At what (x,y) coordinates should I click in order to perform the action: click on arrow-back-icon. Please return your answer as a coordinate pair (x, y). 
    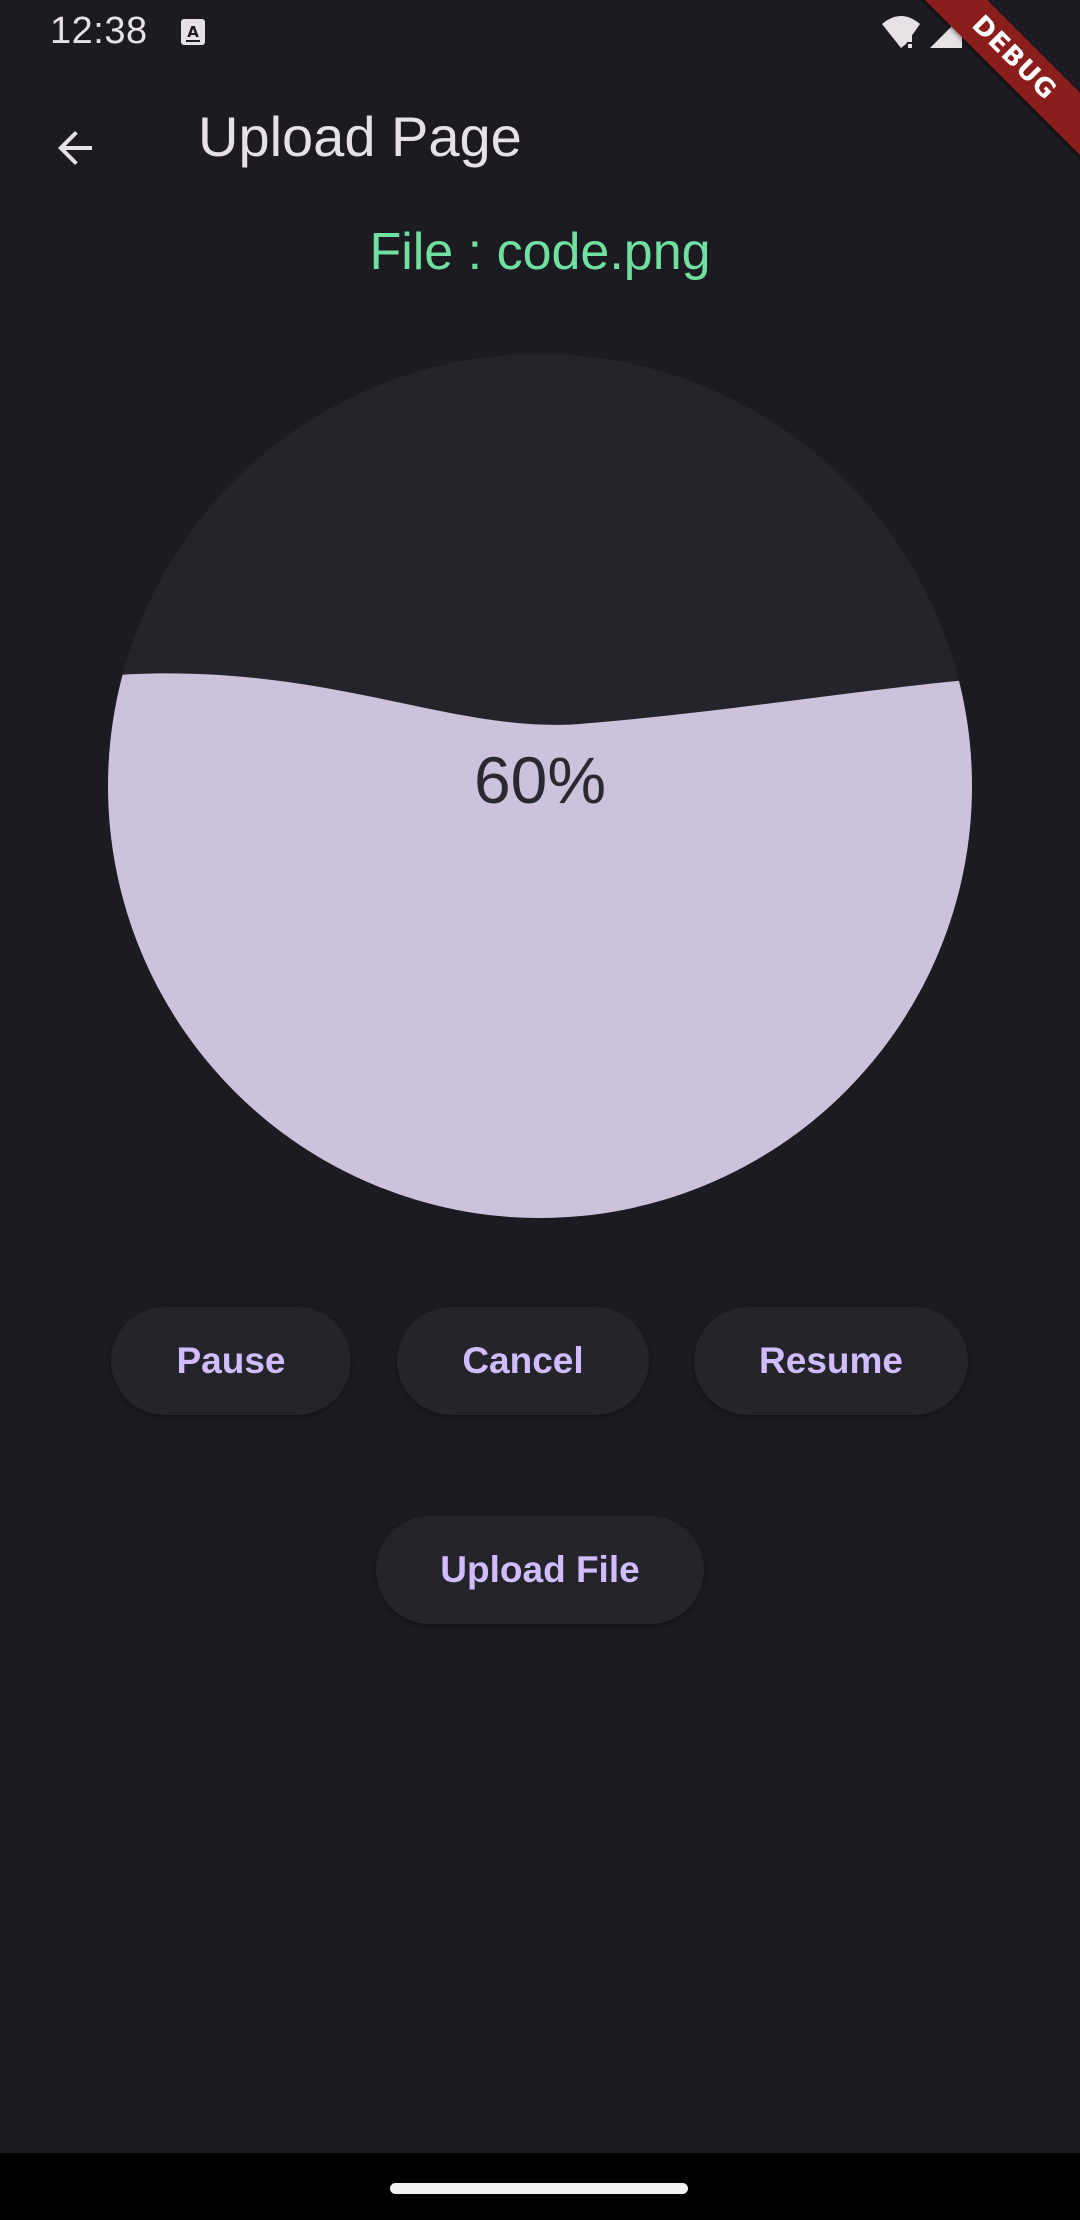
    Looking at the image, I should click on (75, 148).